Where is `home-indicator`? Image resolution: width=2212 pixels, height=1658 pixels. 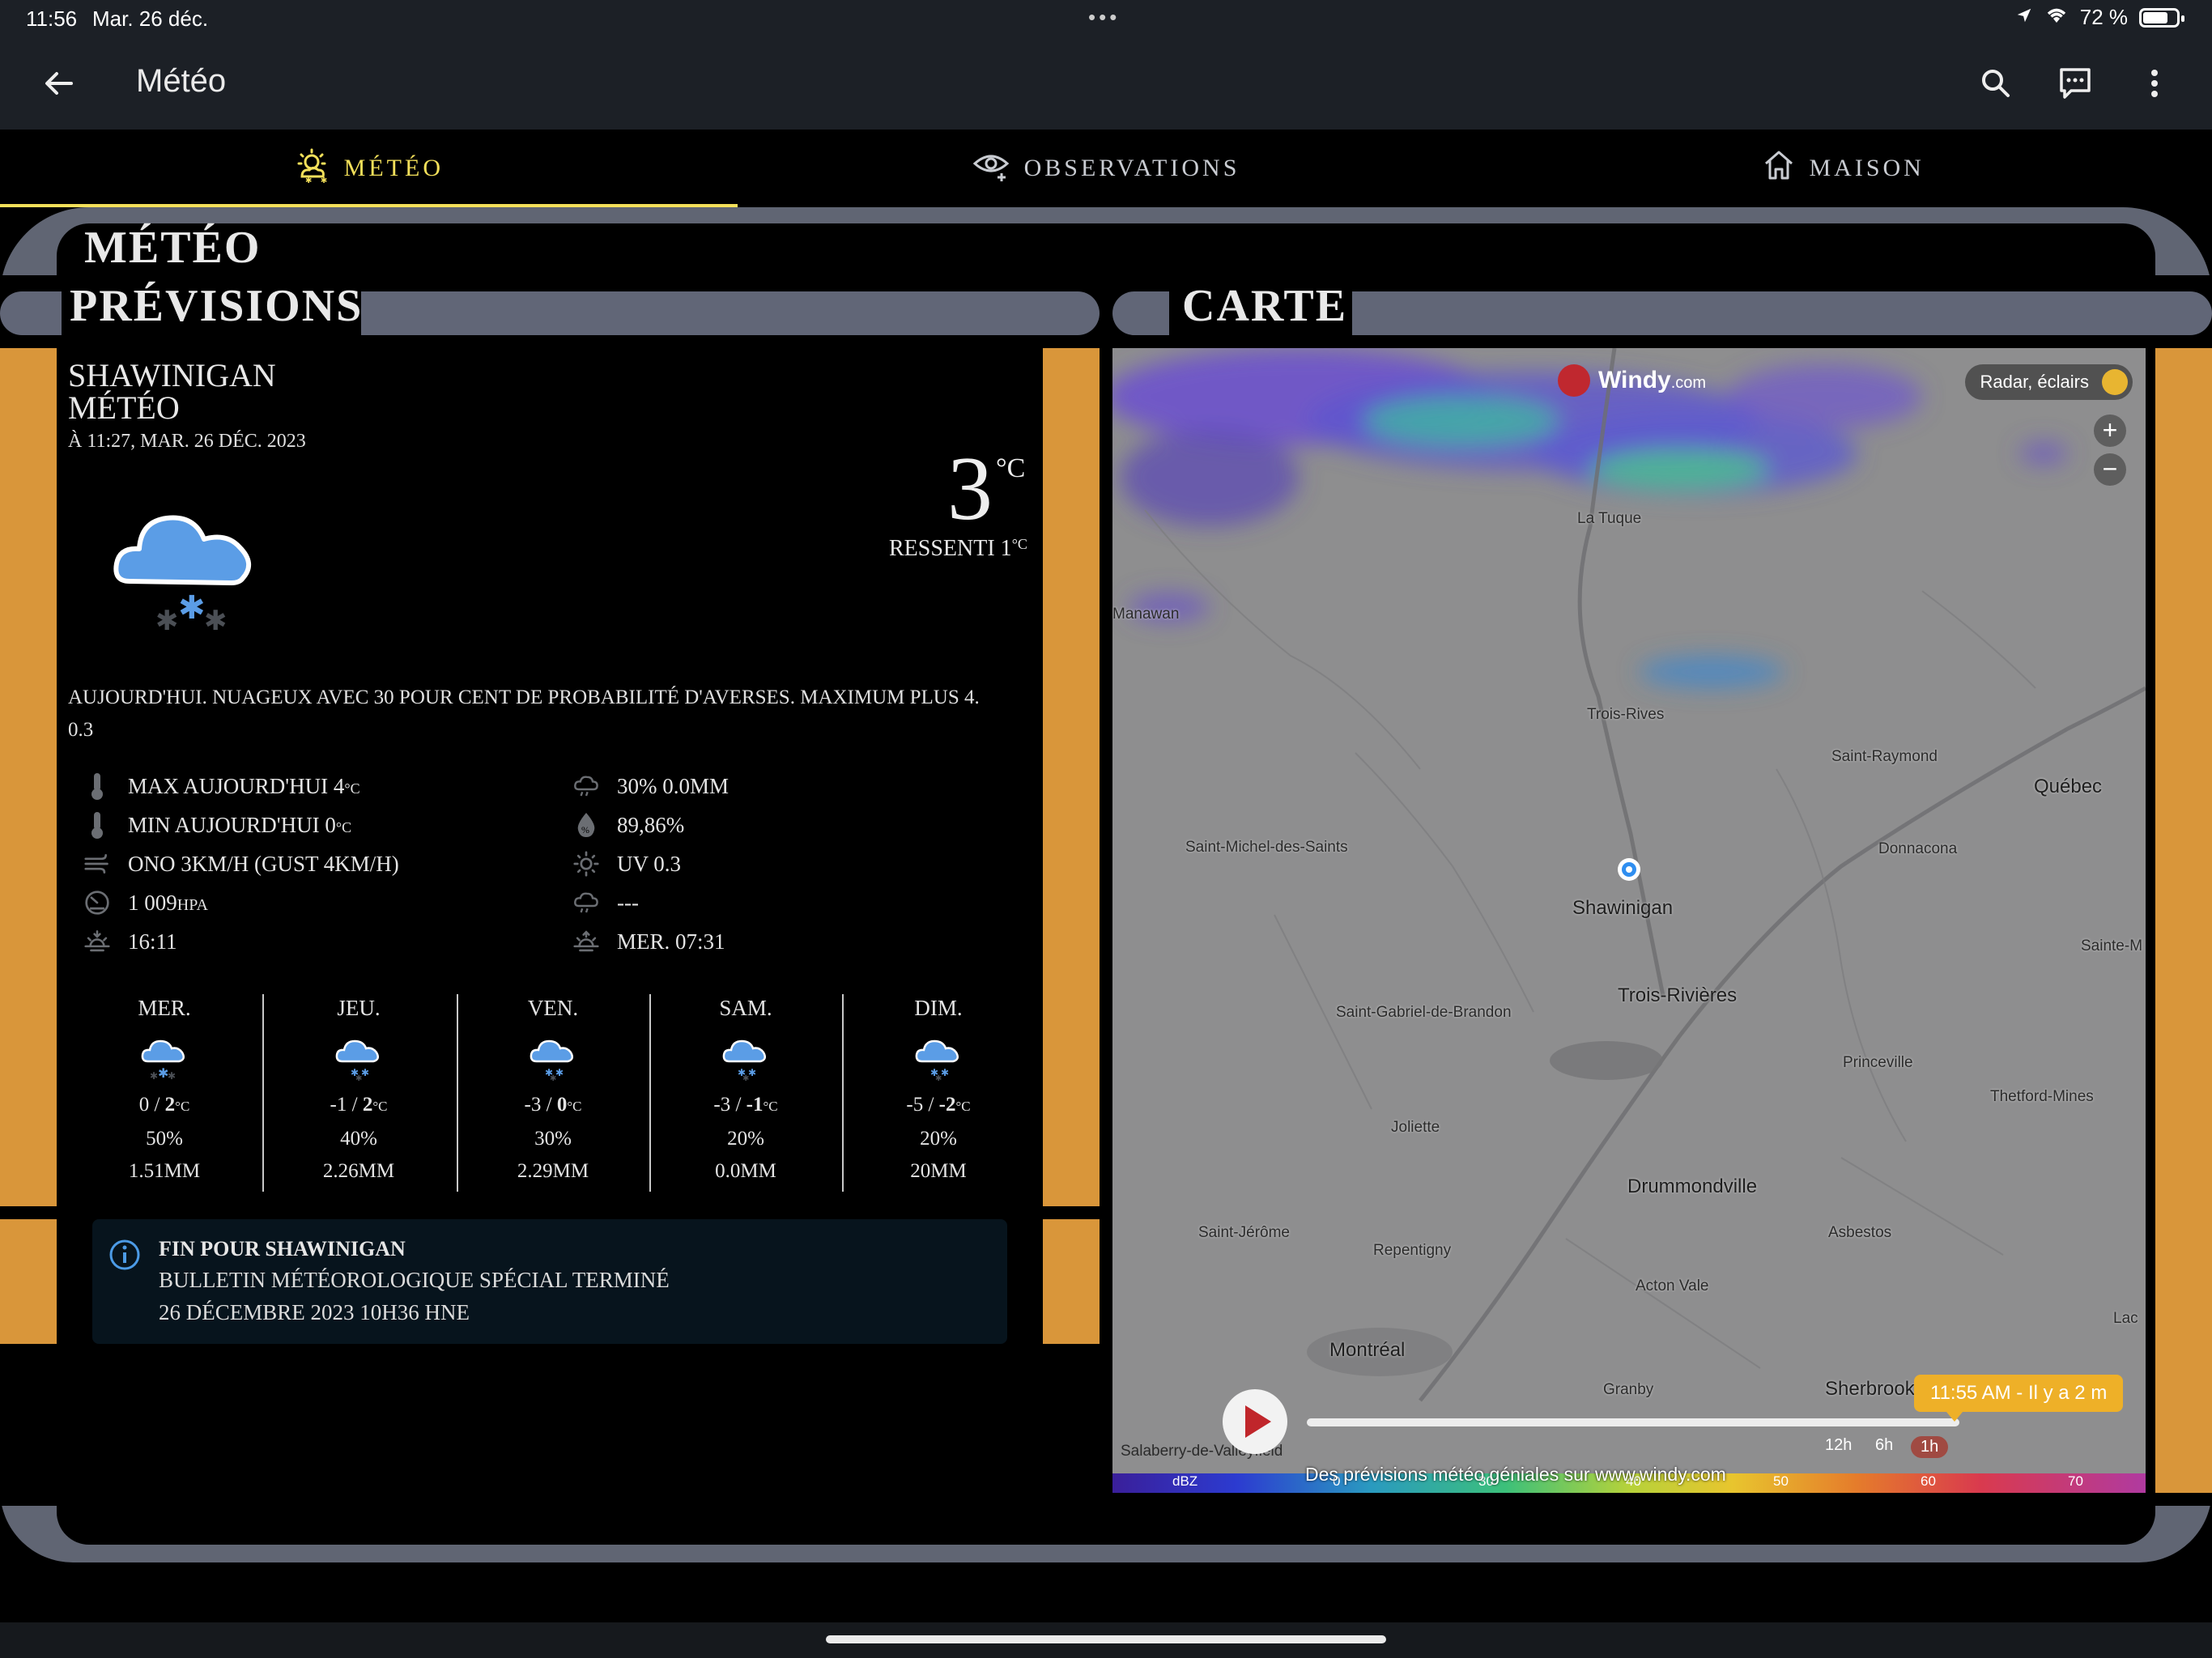 home-indicator is located at coordinates (1106, 1639).